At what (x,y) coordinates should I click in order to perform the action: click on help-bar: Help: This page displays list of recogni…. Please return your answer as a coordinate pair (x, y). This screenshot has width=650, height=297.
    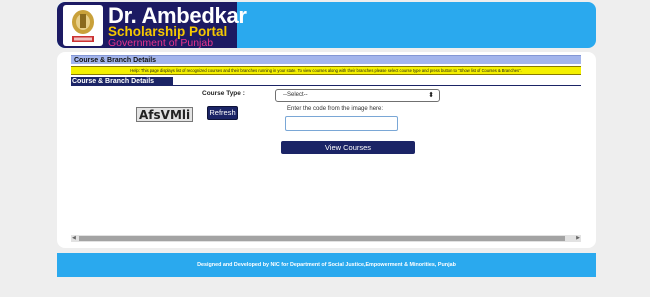
    Looking at the image, I should click on (326, 70).